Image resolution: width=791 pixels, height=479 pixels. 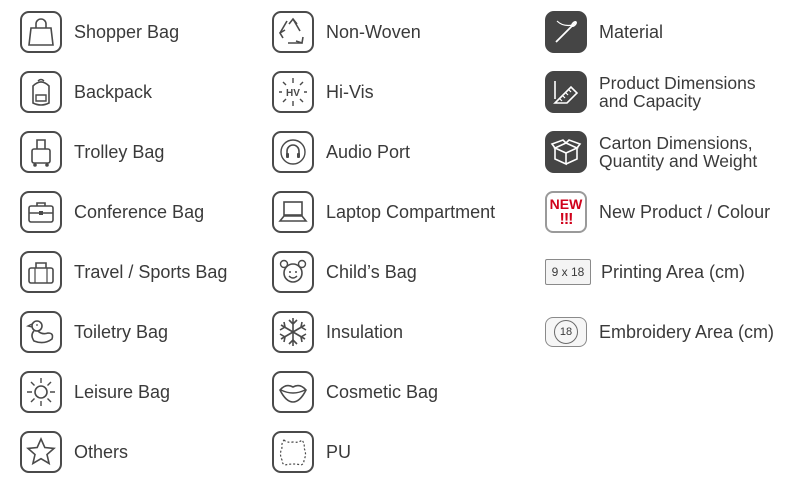 What do you see at coordinates (650, 101) in the screenshot?
I see `legend-label-line-2: and Capacity` at bounding box center [650, 101].